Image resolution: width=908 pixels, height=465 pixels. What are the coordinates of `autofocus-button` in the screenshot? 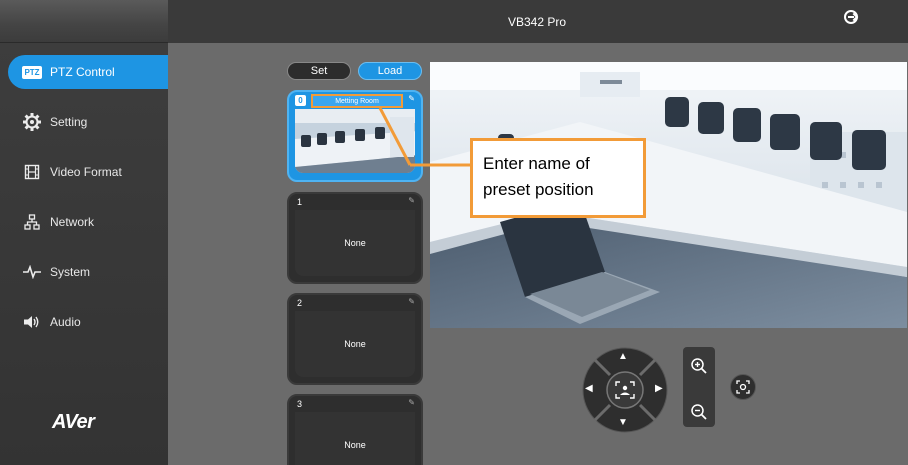 It's located at (743, 387).